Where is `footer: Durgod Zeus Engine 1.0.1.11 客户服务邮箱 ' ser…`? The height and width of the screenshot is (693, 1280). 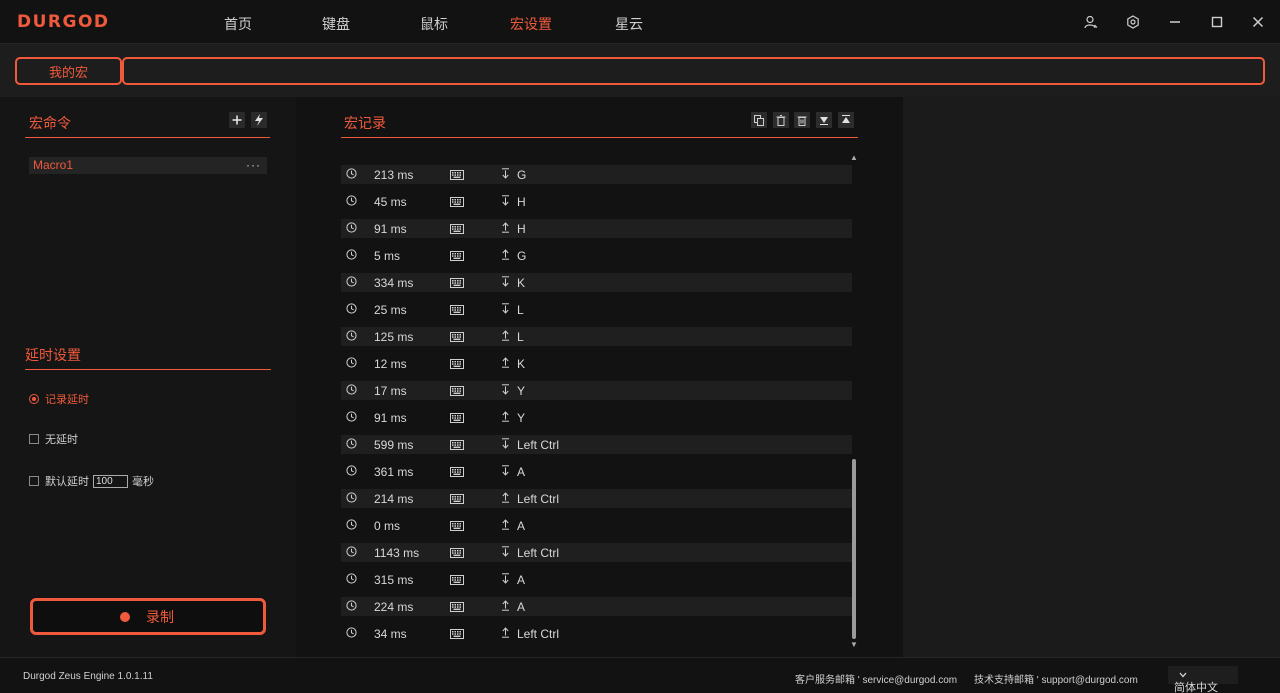
footer: Durgod Zeus Engine 1.0.1.11 客户服务邮箱 ' ser… is located at coordinates (640, 675).